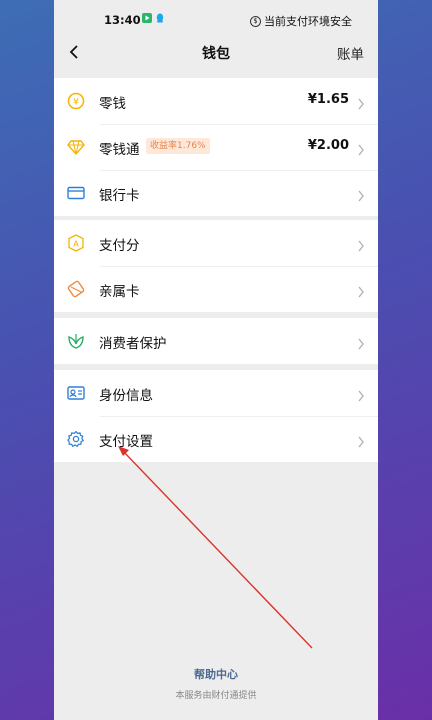  What do you see at coordinates (178, 146) in the screenshot?
I see `yield-rate-badge: 收益率1.76%` at bounding box center [178, 146].